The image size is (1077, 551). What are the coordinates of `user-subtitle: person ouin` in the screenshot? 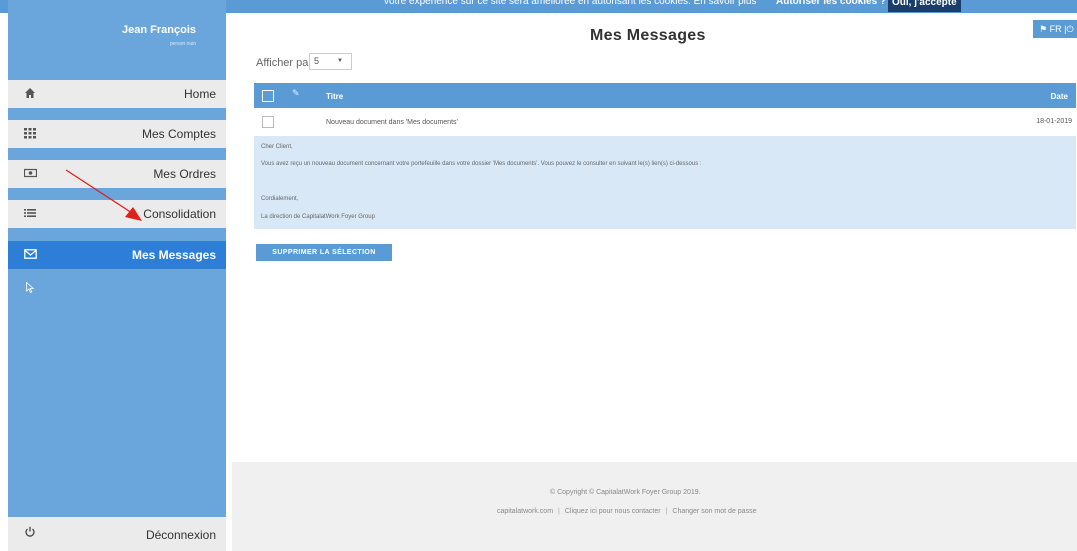 It's located at (182, 44).